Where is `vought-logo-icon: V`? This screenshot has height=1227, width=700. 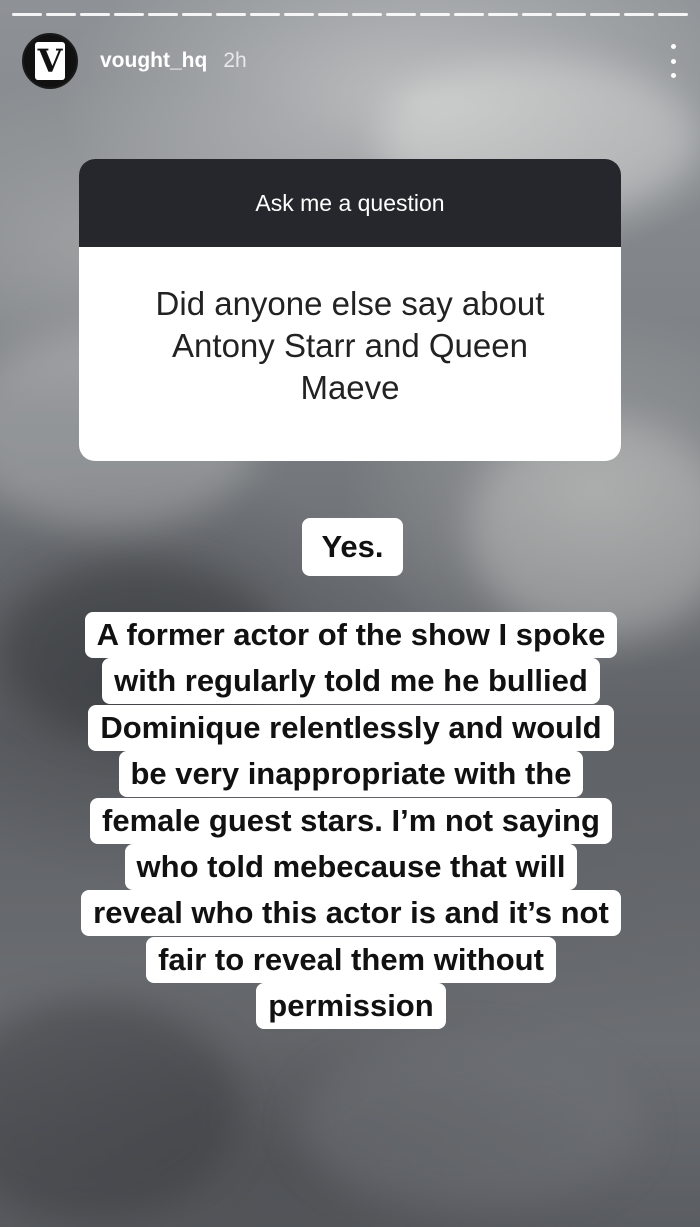 vought-logo-icon: V is located at coordinates (50, 61).